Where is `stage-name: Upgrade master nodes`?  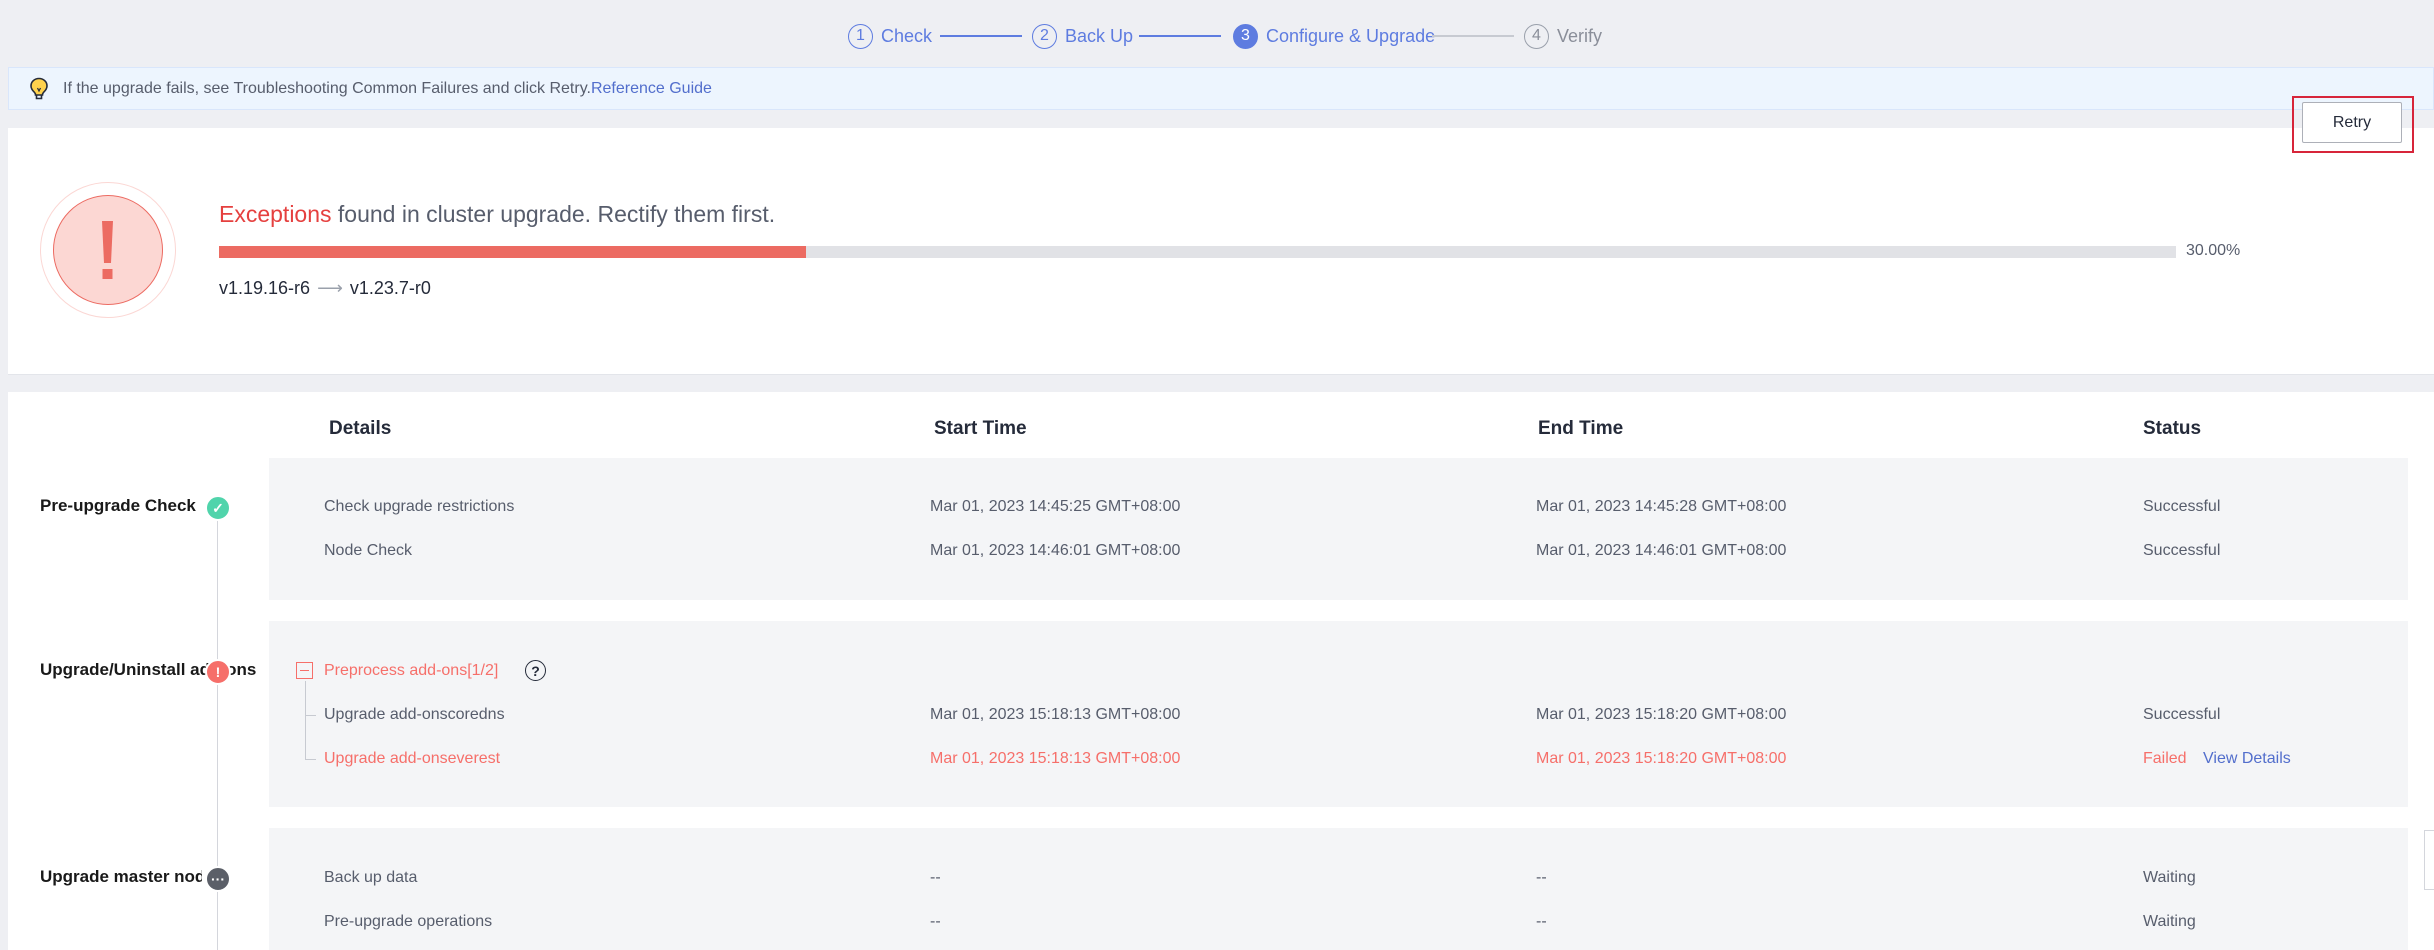 stage-name: Upgrade master nodes is located at coordinates (121, 876).